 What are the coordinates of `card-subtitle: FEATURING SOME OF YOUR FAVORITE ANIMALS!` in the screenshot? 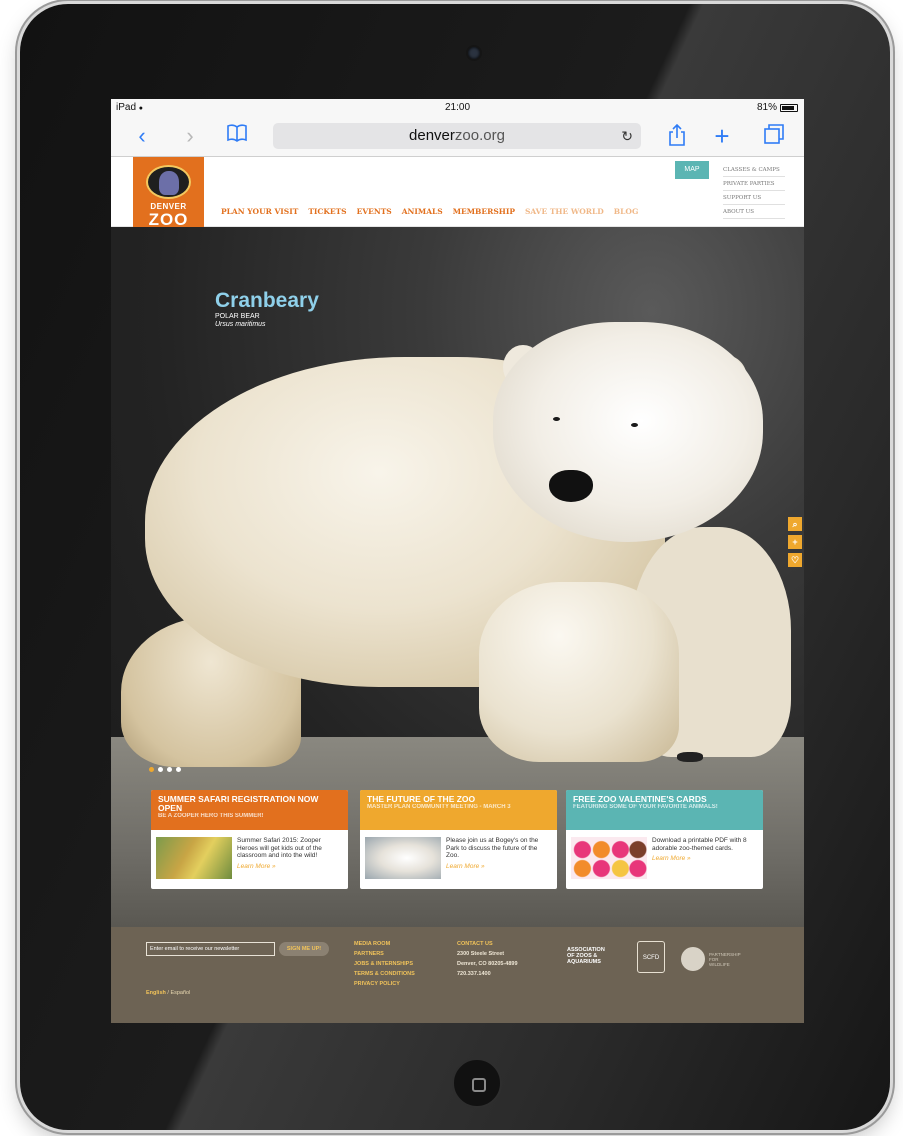 It's located at (645, 807).